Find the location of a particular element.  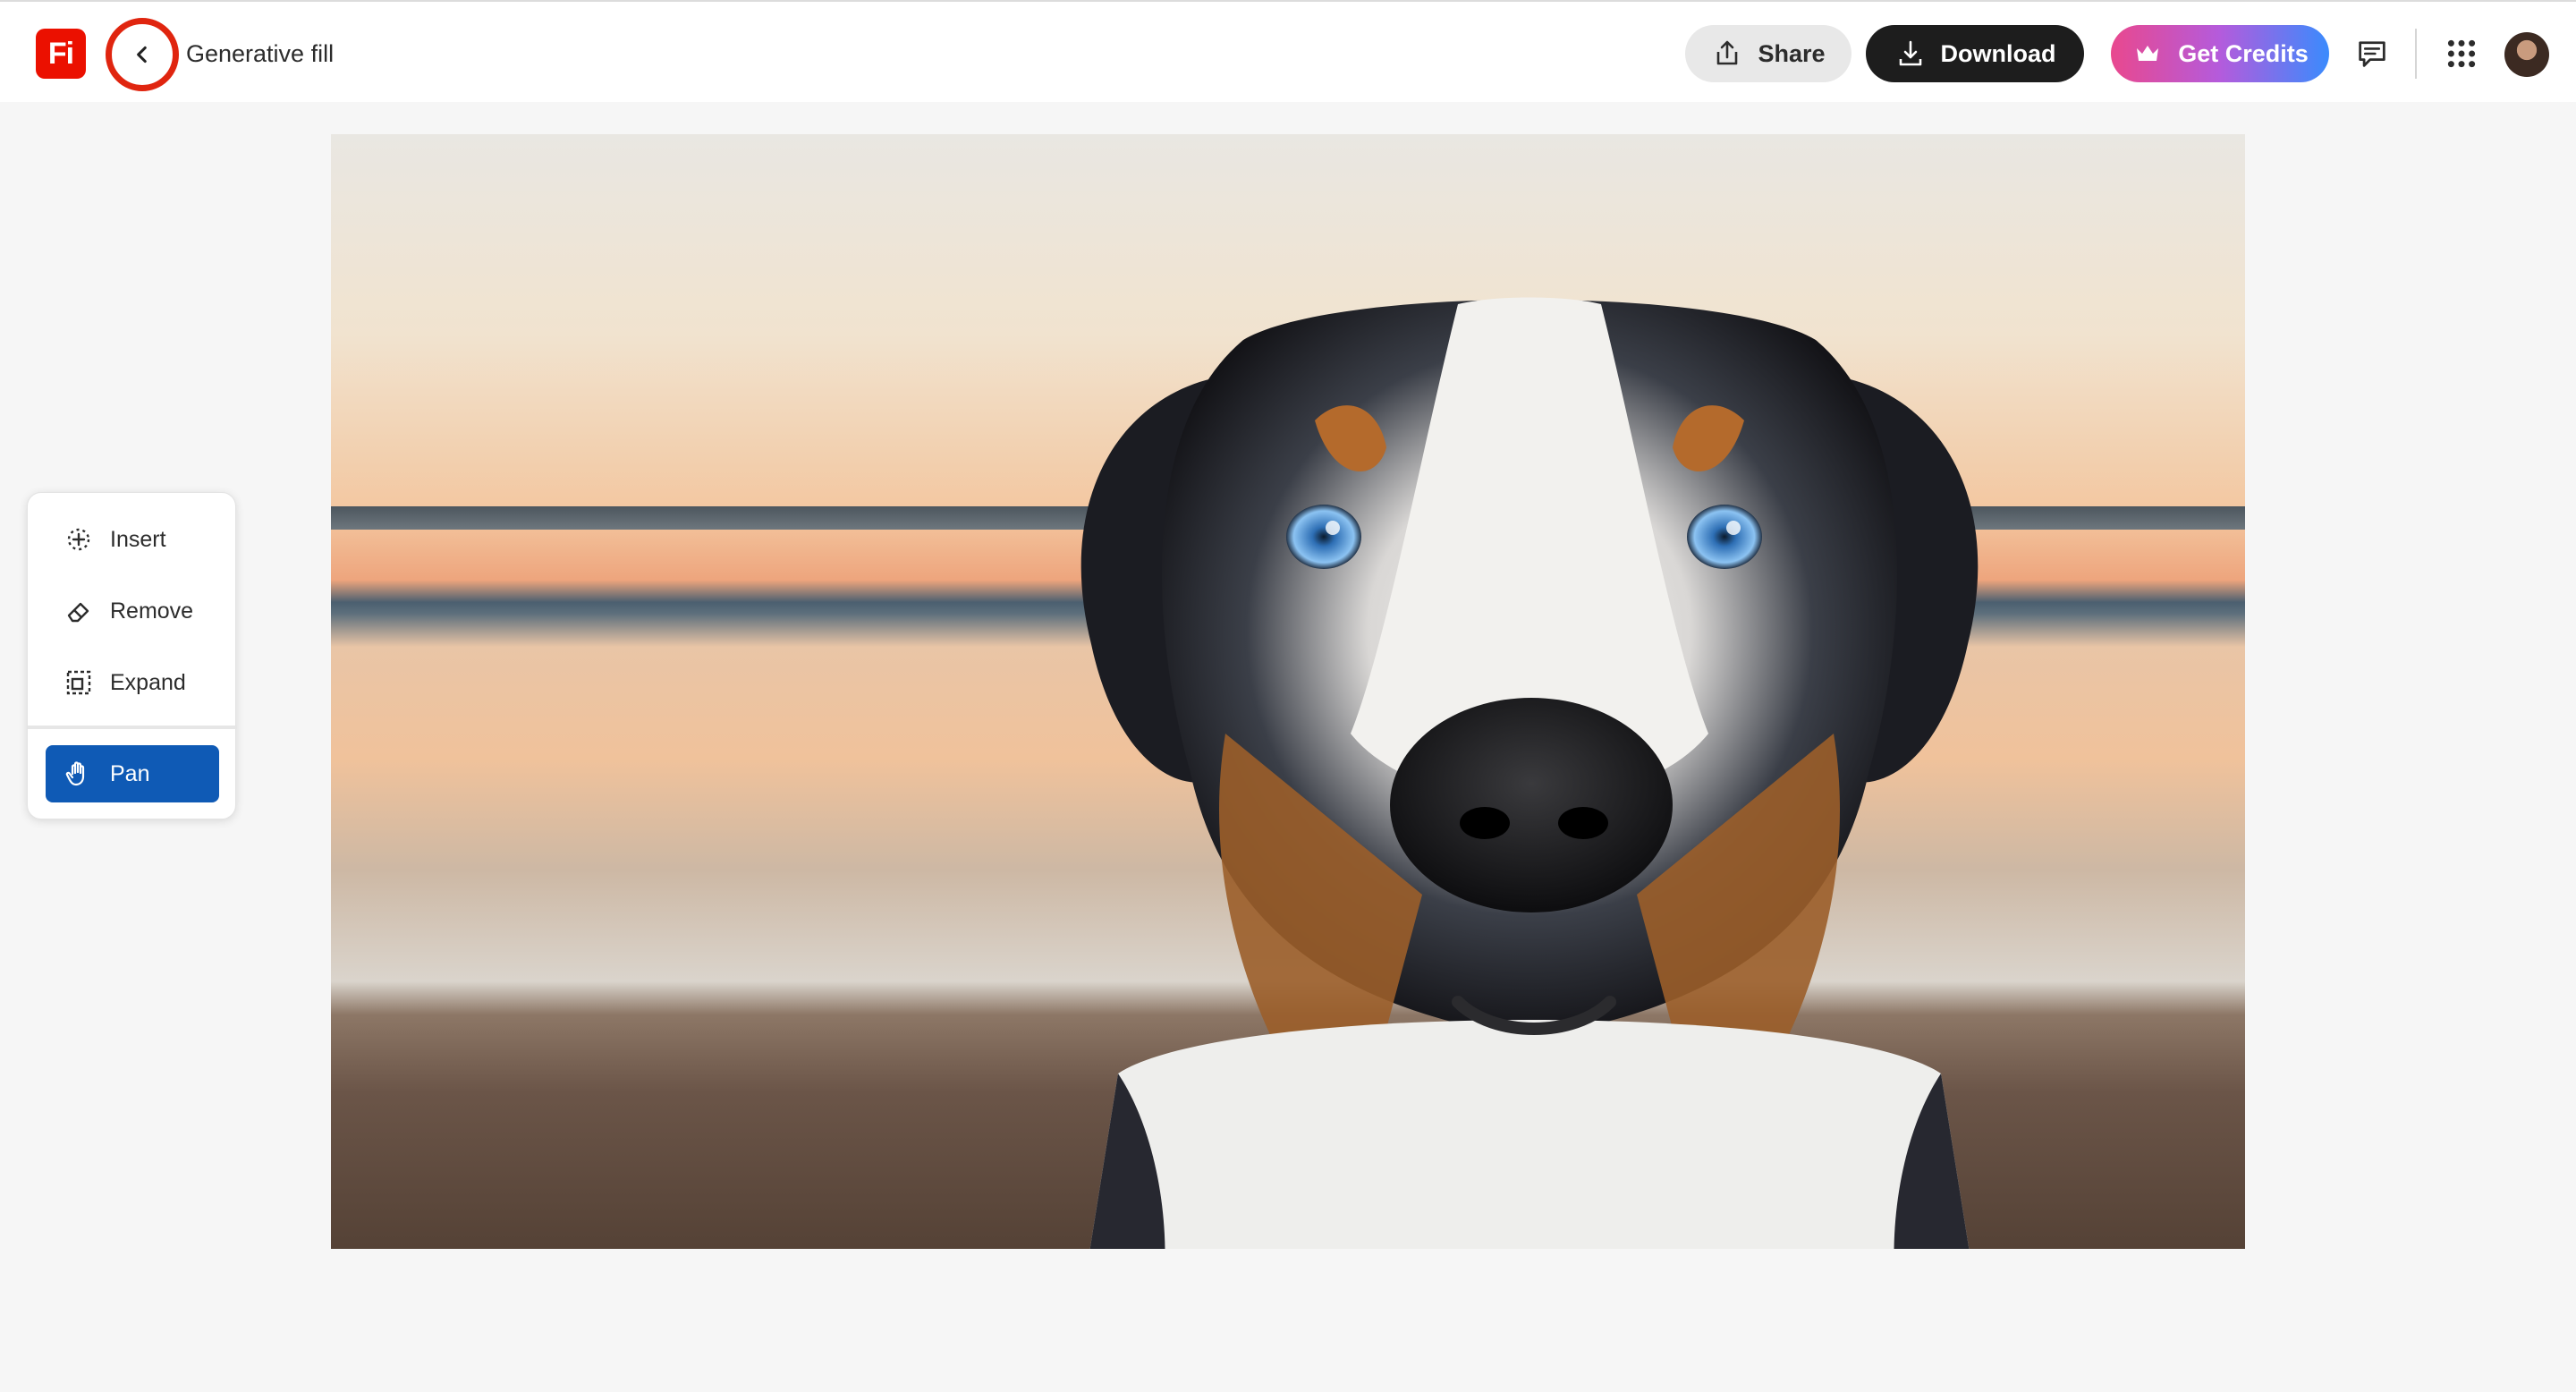

feedback-button is located at coordinates (2372, 53).